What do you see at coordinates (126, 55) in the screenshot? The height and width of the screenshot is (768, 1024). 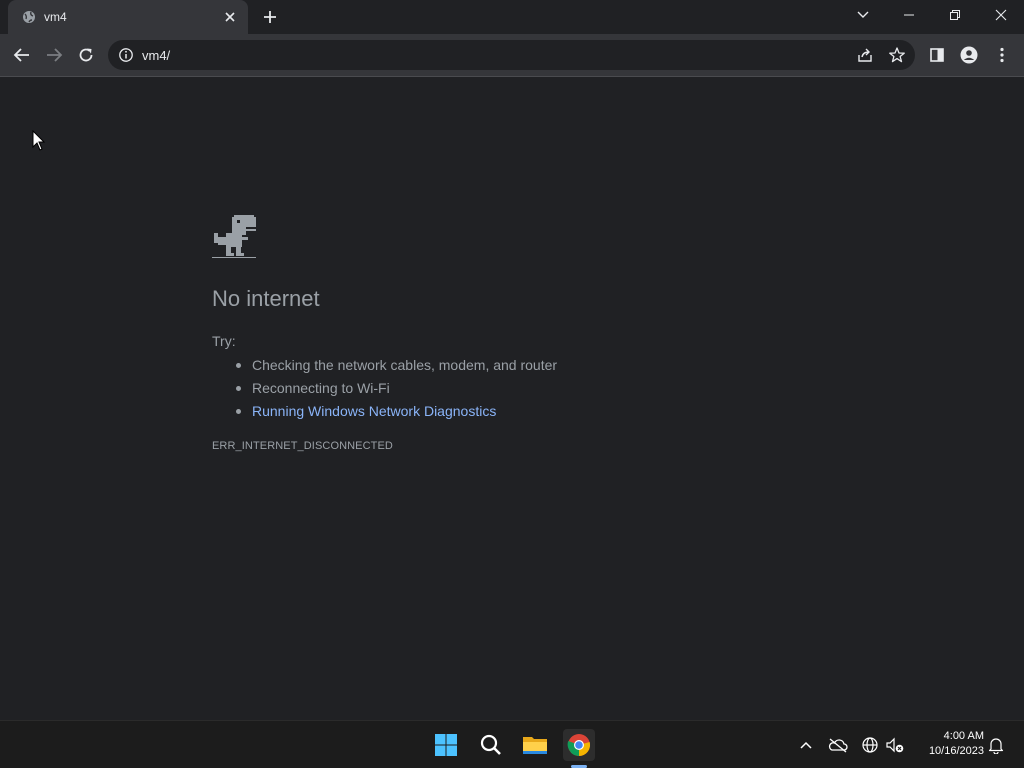 I see `site-info-icon` at bounding box center [126, 55].